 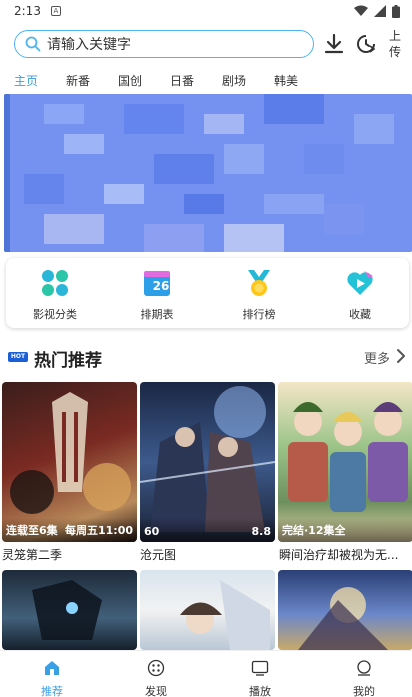 I want to click on nav-label: 我的, so click(x=364, y=691).